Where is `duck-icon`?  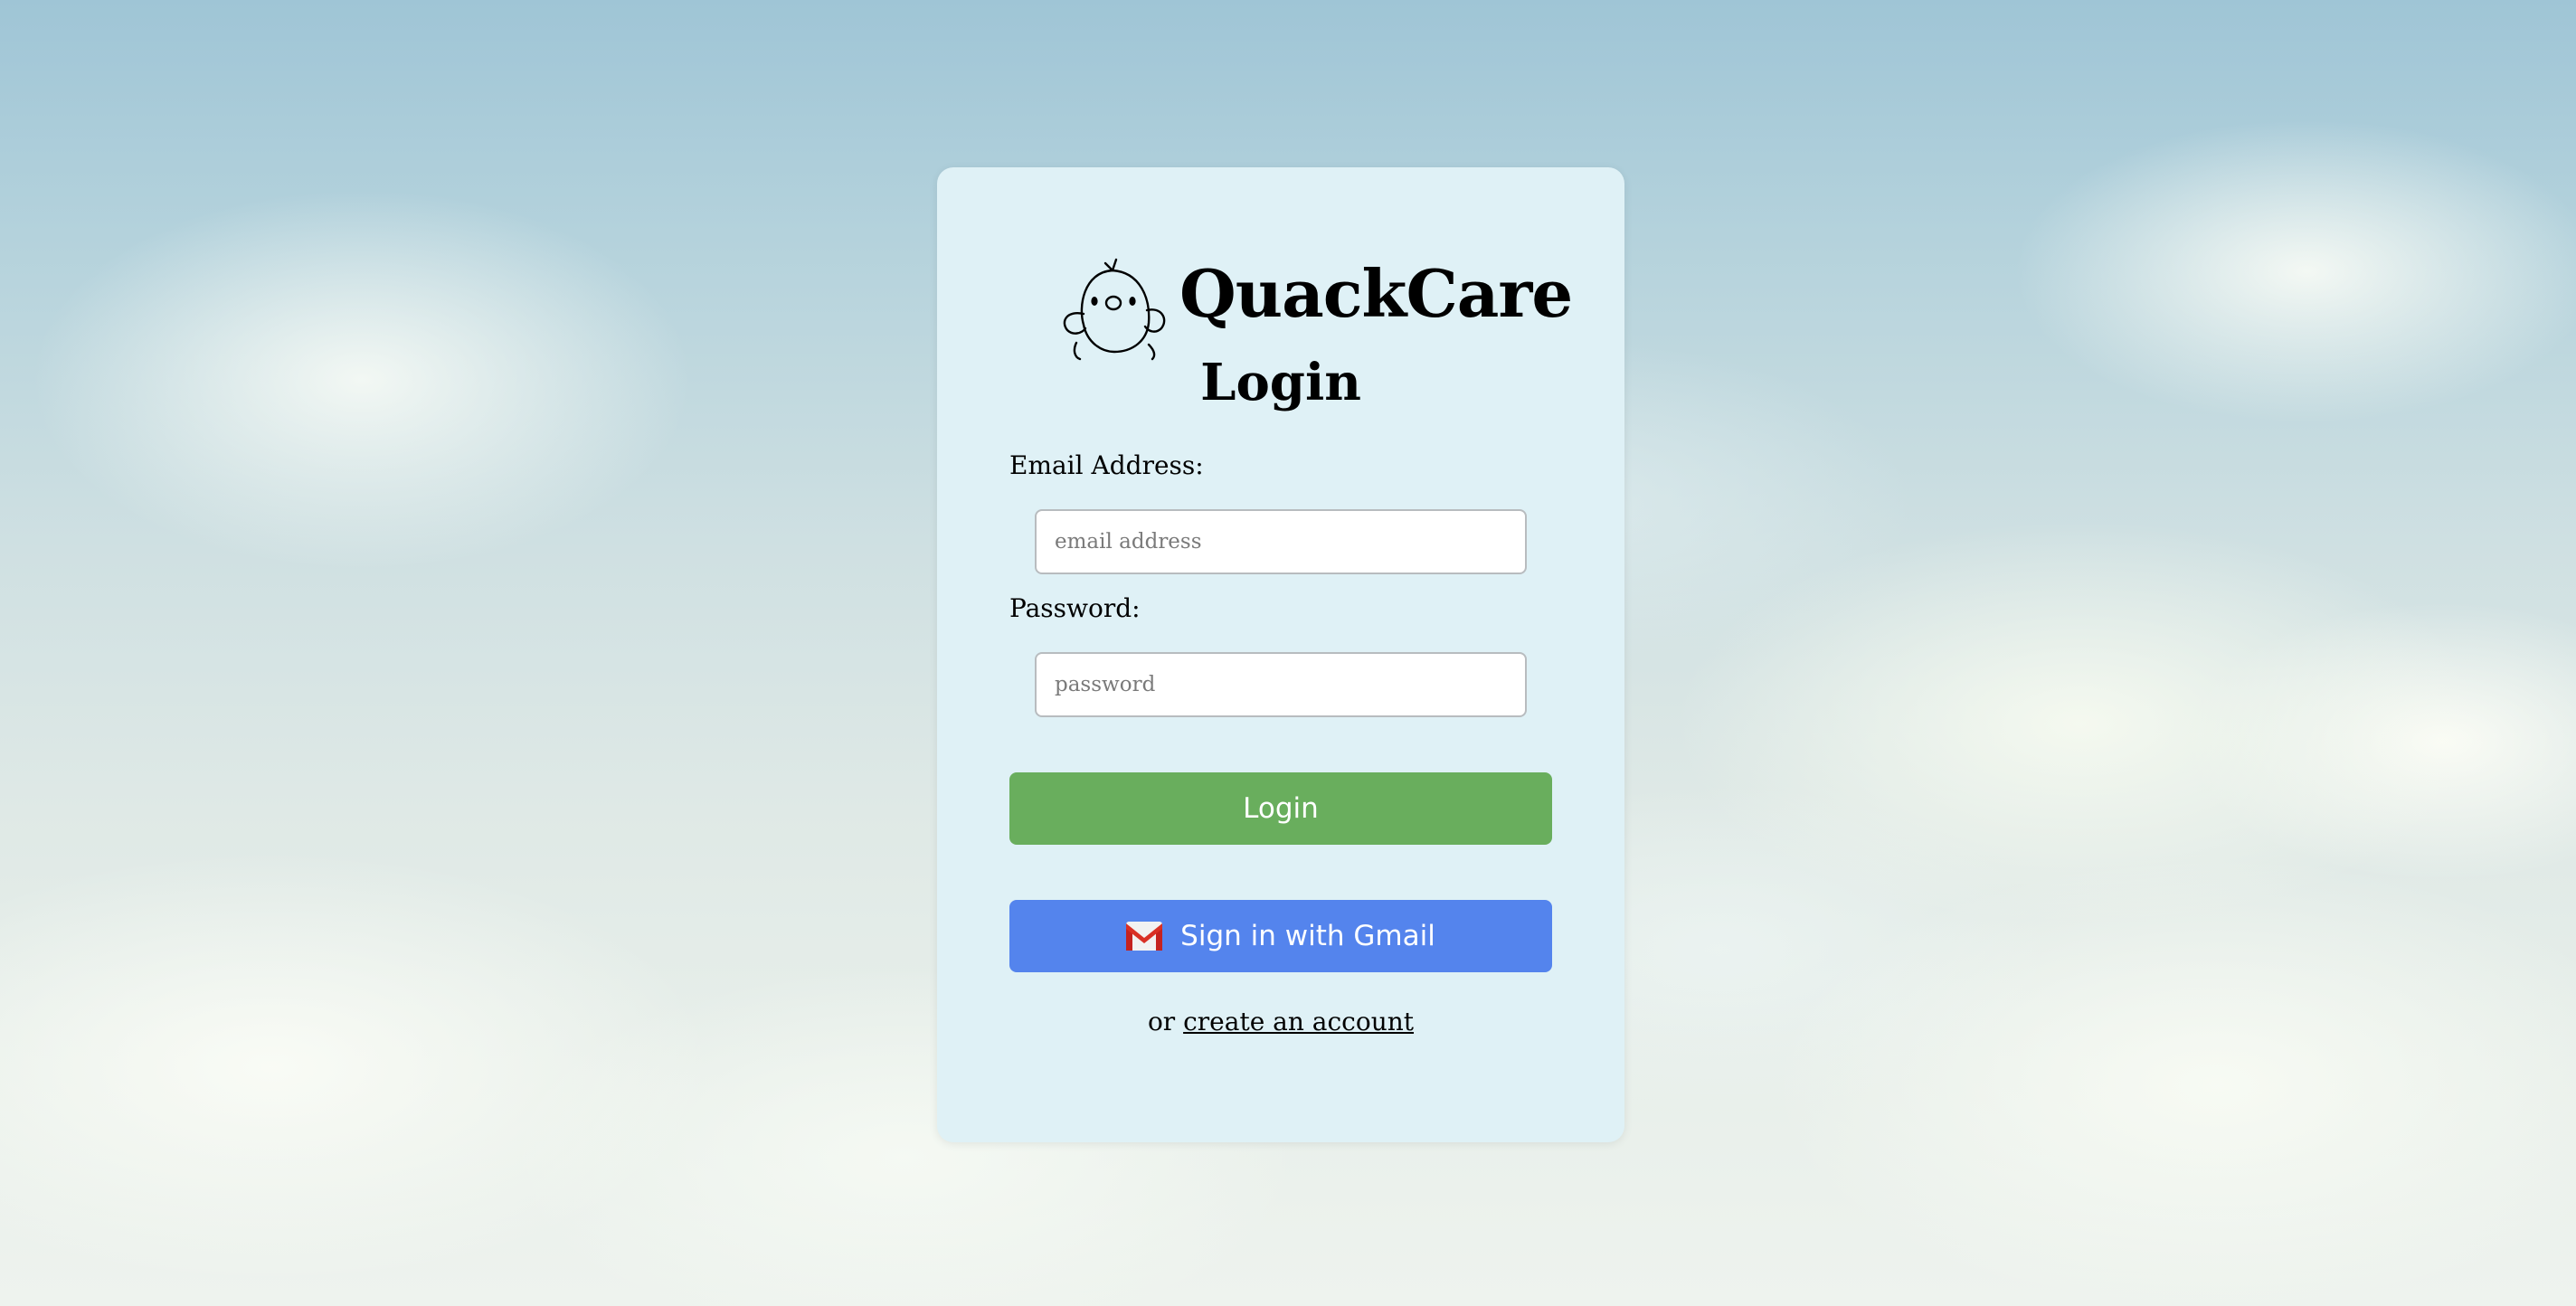
duck-icon is located at coordinates (1115, 309).